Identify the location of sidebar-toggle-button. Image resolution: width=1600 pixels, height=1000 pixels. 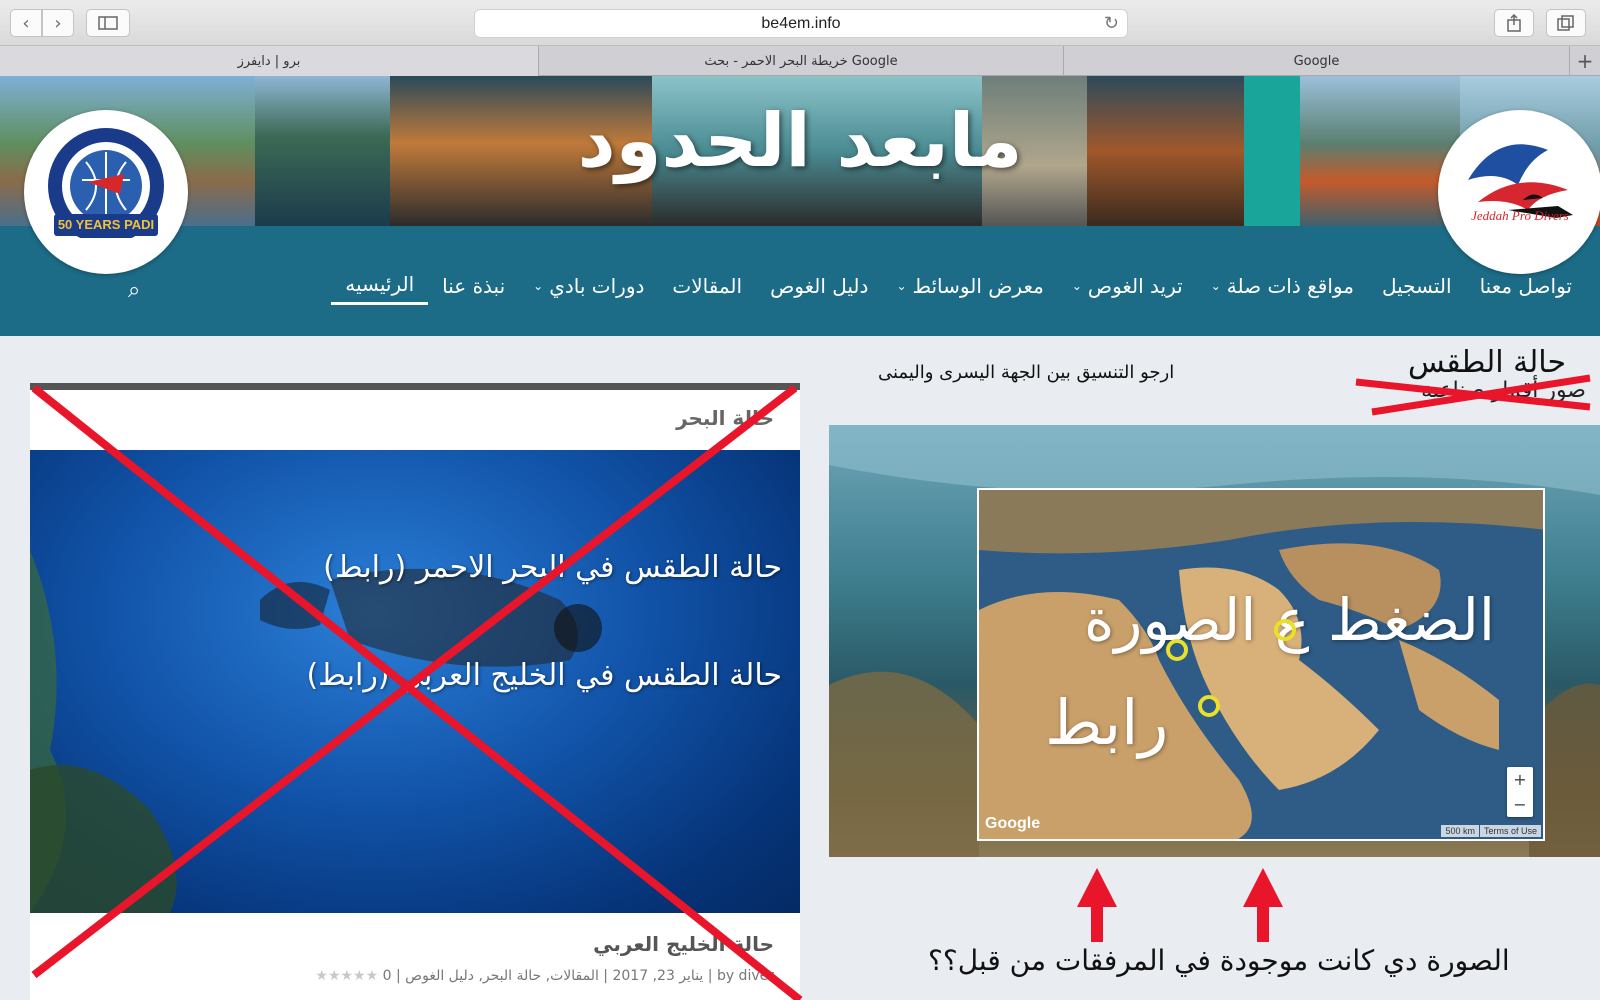
(108, 23).